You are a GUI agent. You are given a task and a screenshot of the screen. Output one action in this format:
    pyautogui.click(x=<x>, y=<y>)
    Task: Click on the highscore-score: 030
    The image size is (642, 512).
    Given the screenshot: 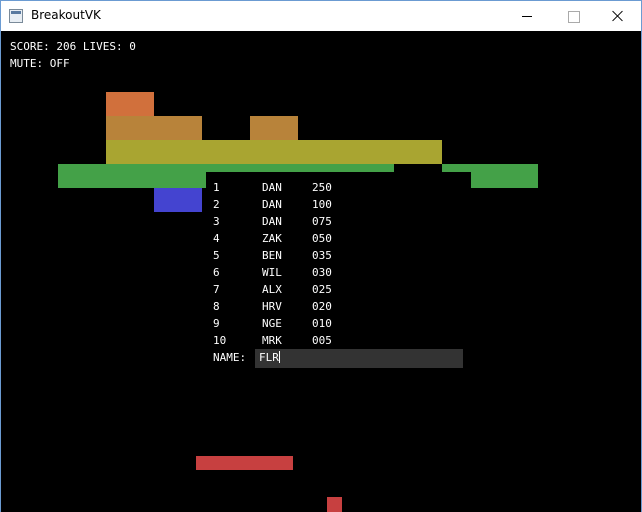 What is the action you would take?
    pyautogui.click(x=322, y=272)
    